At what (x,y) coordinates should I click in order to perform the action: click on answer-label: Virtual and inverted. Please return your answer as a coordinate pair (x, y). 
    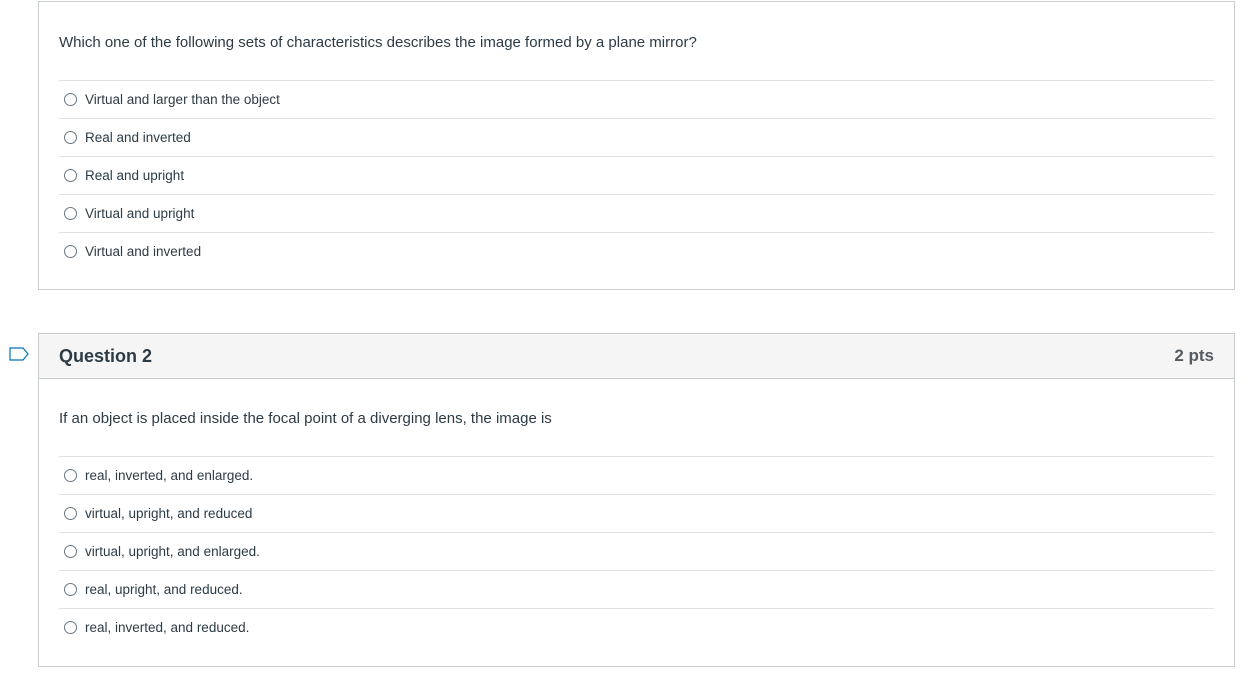
    Looking at the image, I should click on (143, 251).